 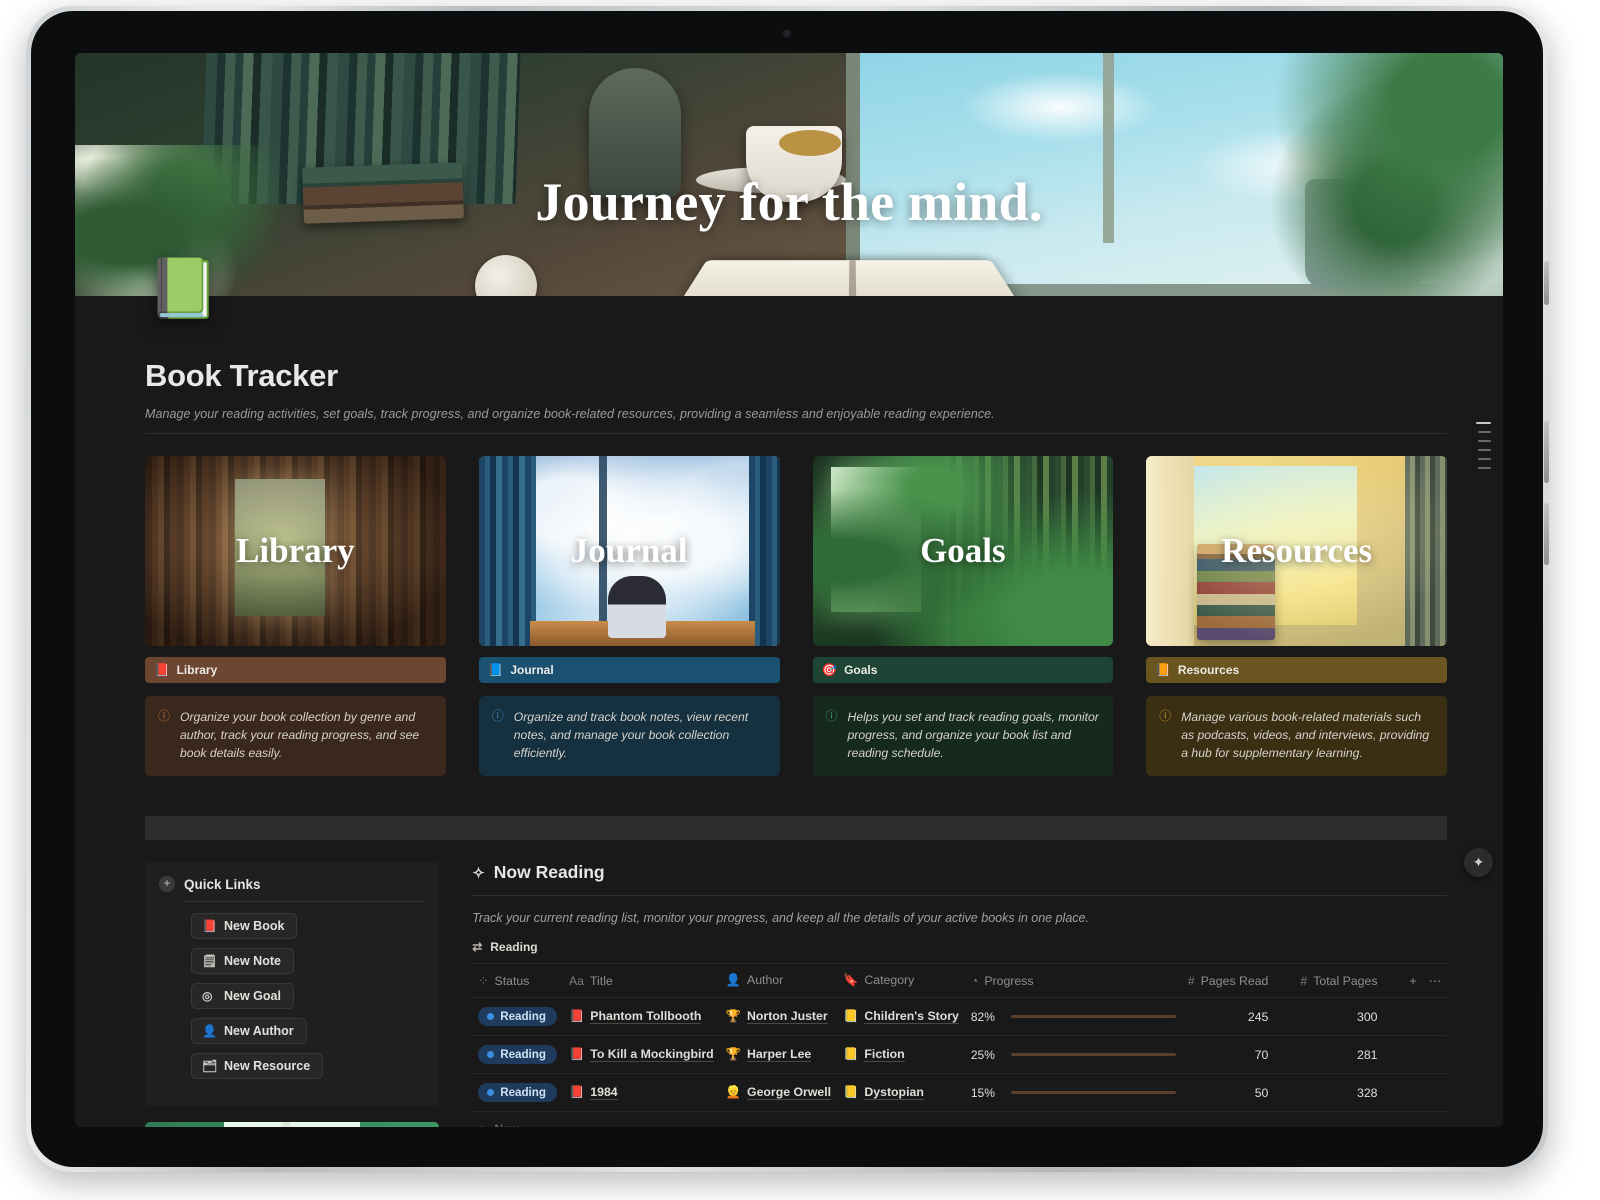 I want to click on column-header-progress: ◔ Progress, so click(x=1073, y=980).